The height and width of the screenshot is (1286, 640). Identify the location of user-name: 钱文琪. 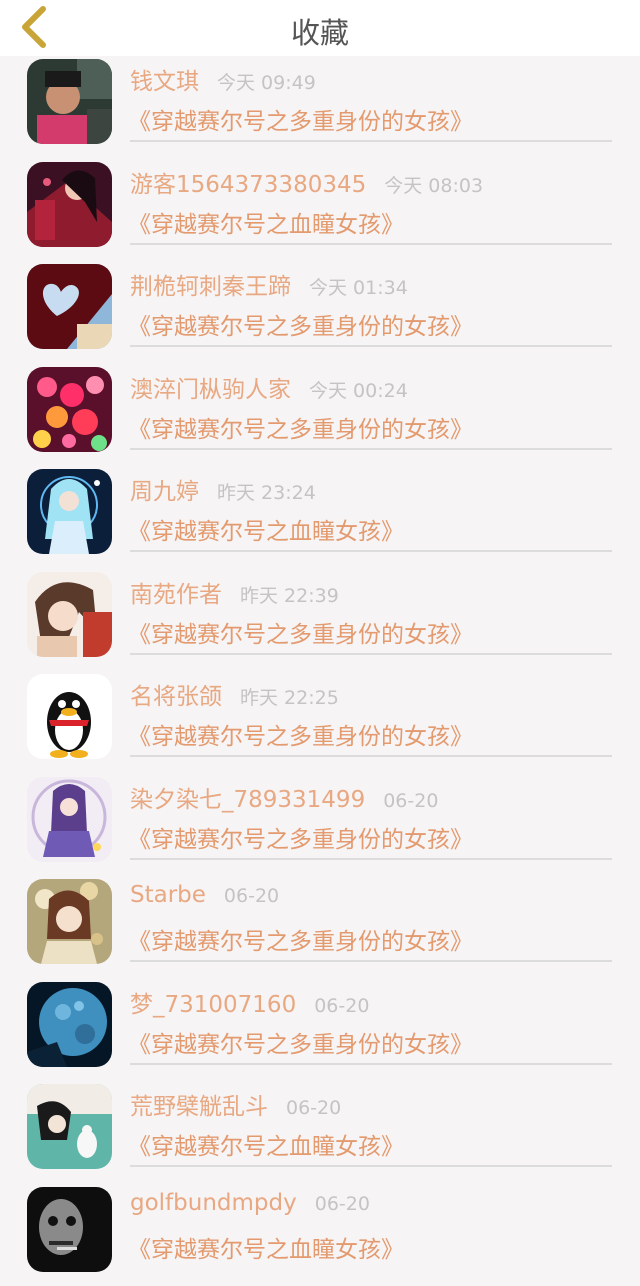
(164, 79).